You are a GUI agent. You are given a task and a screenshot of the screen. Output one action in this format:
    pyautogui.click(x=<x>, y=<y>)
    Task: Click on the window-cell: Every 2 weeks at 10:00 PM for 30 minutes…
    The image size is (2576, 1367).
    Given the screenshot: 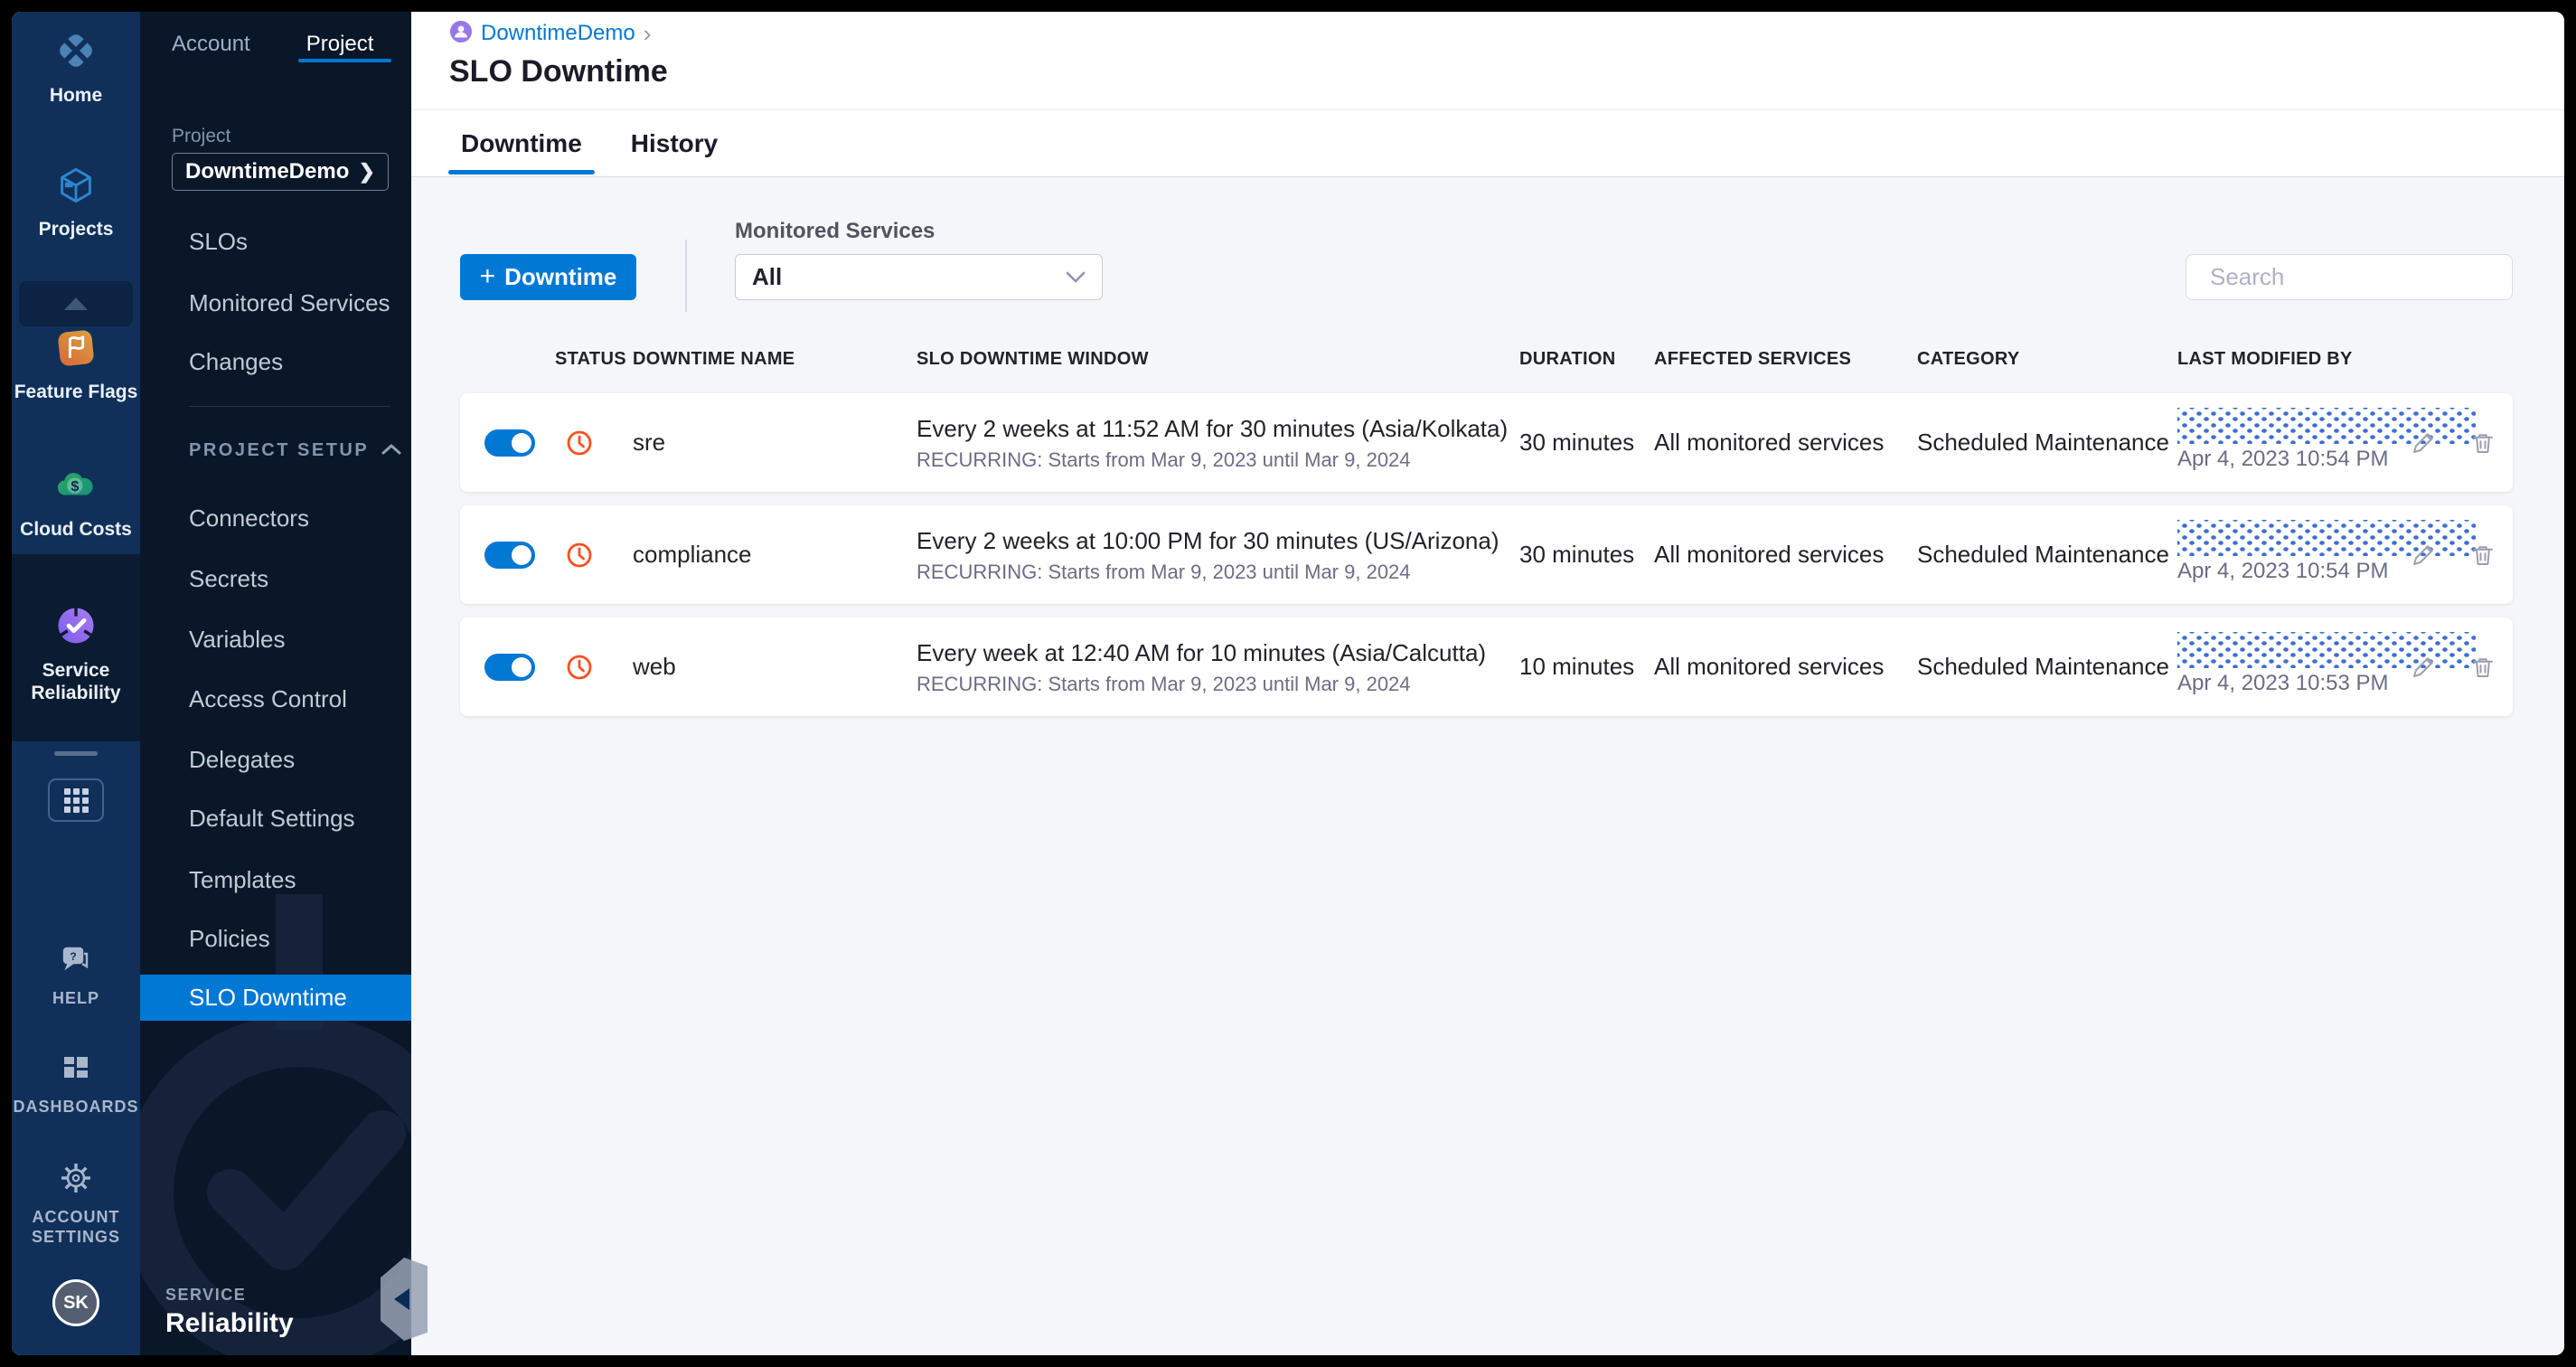 What is the action you would take?
    pyautogui.click(x=1218, y=555)
    